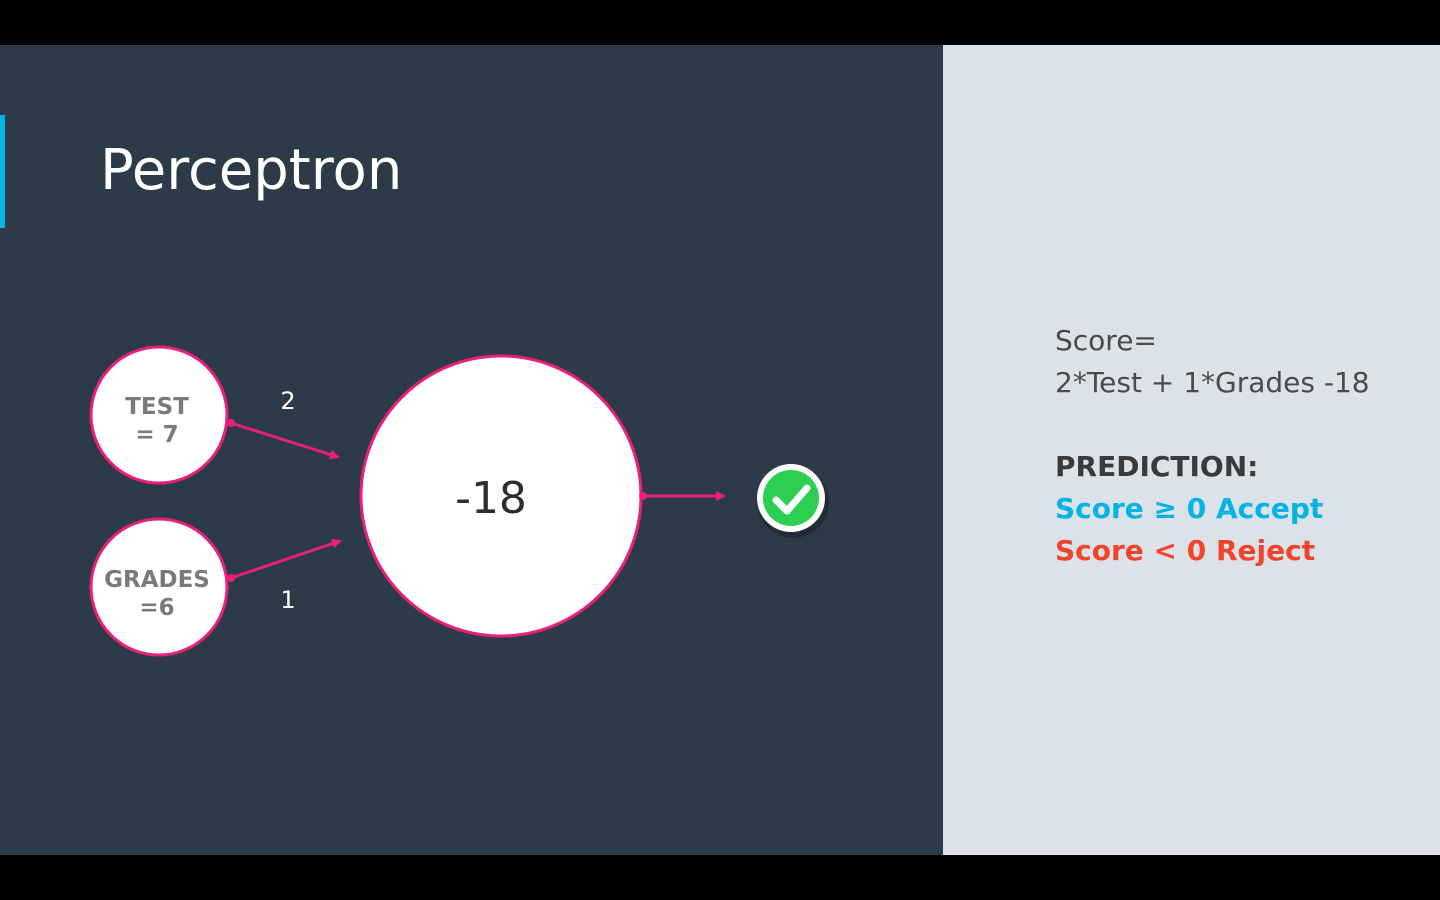 The image size is (1440, 900). I want to click on formula-line-2: 2*Test + 1*Grades -18, so click(1212, 382).